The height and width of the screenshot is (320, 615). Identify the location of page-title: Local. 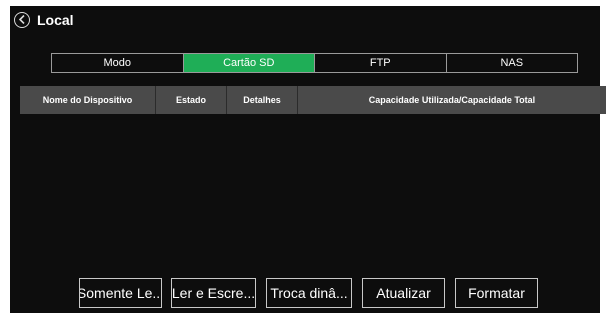
(55, 20).